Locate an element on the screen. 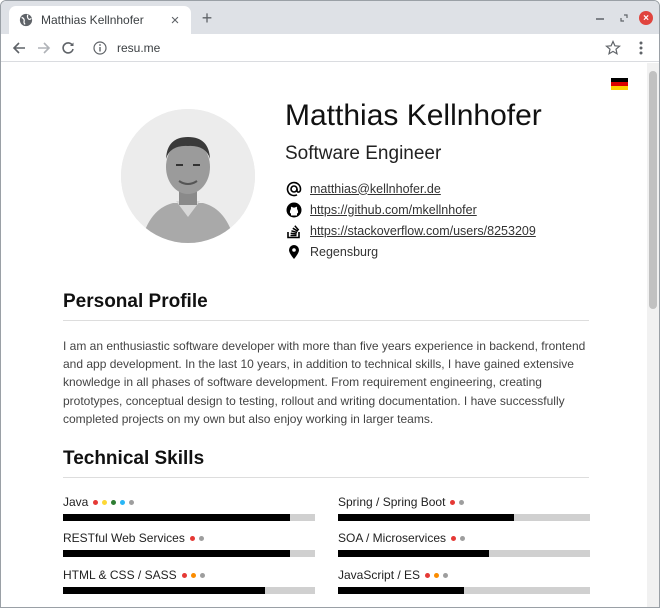 This screenshot has width=660, height=608. german-flag-icon is located at coordinates (619, 84).